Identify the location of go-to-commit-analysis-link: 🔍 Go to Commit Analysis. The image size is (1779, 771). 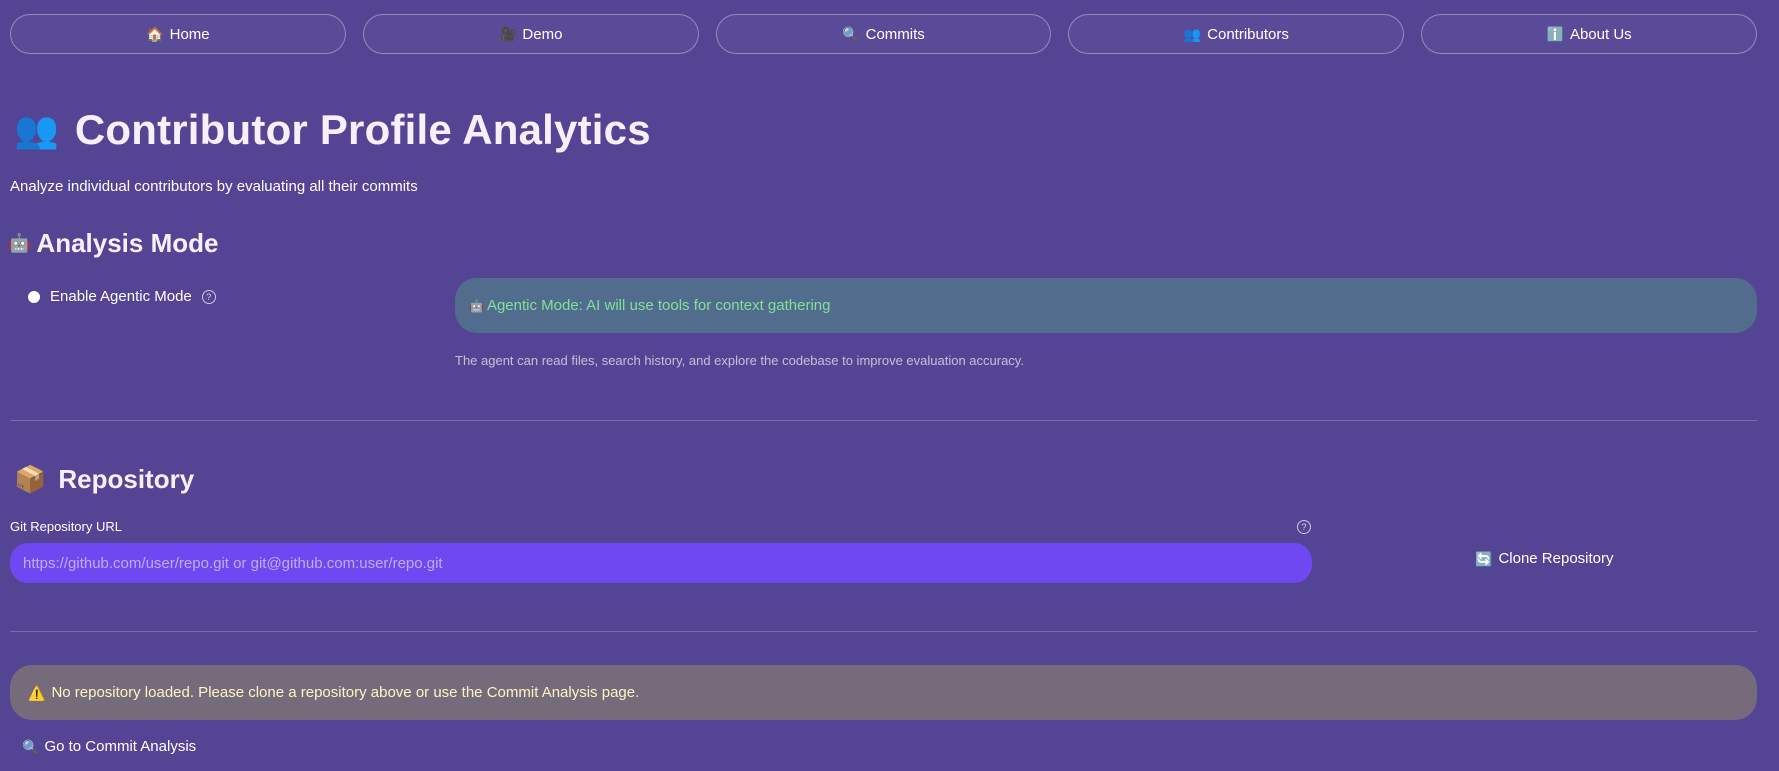
(109, 746).